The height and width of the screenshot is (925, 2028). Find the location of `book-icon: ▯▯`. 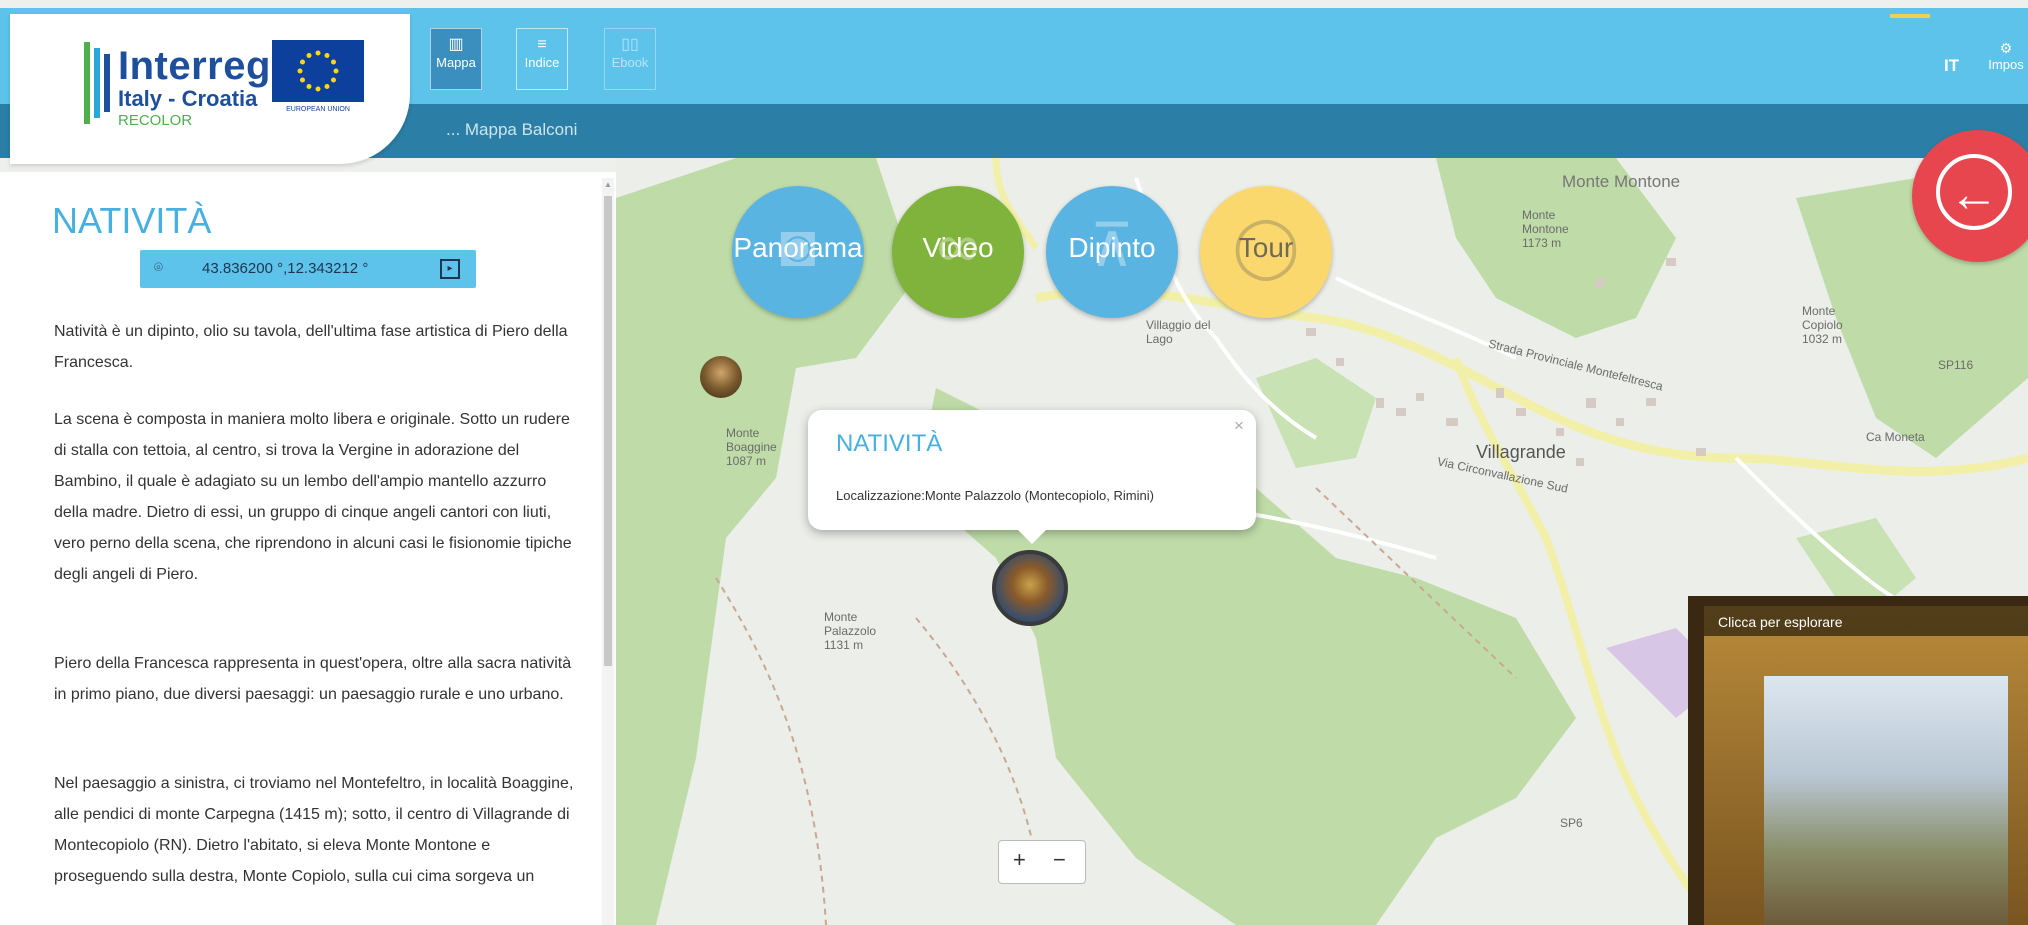

book-icon: ▯▯ is located at coordinates (630, 44).